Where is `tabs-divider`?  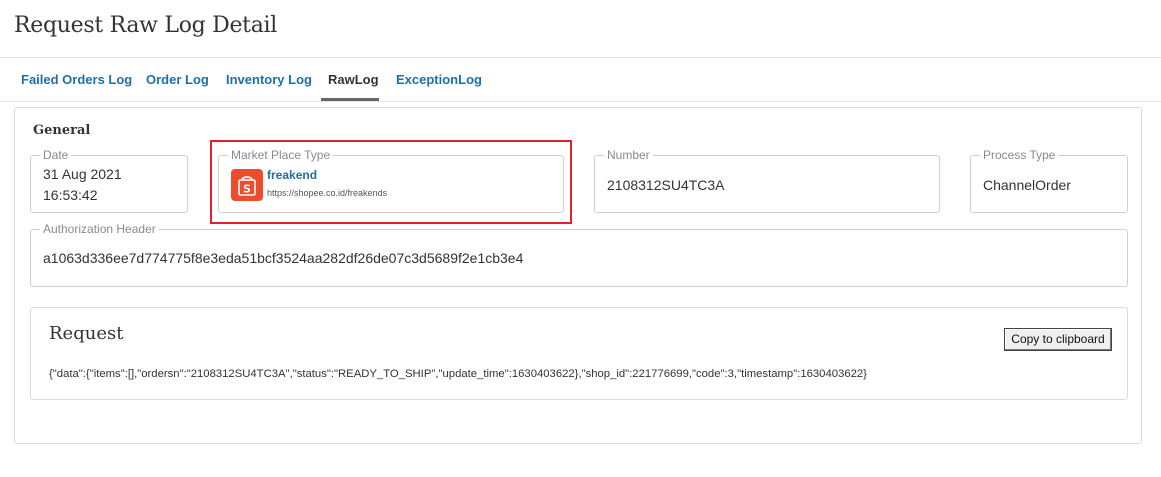
tabs-divider is located at coordinates (580, 101).